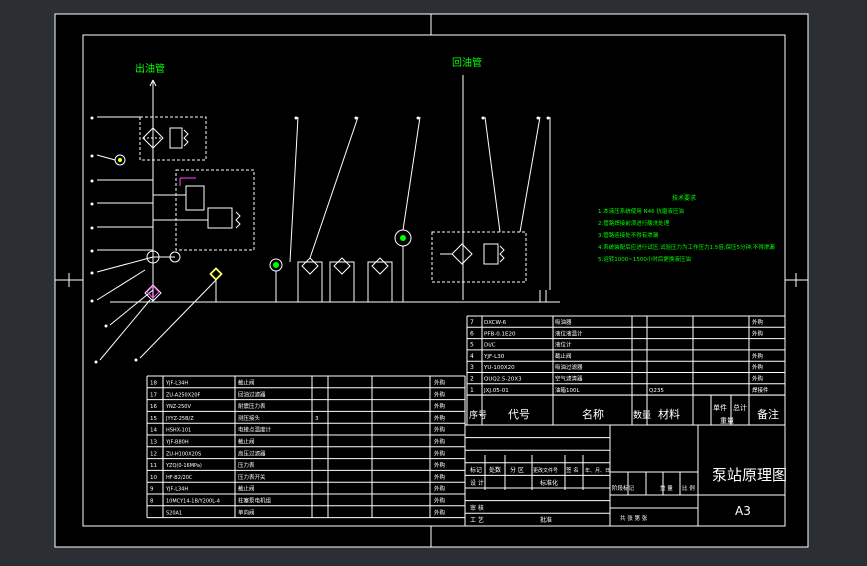 The width and height of the screenshot is (867, 566). What do you see at coordinates (153, 466) in the screenshot?
I see `table-cell-no: 11` at bounding box center [153, 466].